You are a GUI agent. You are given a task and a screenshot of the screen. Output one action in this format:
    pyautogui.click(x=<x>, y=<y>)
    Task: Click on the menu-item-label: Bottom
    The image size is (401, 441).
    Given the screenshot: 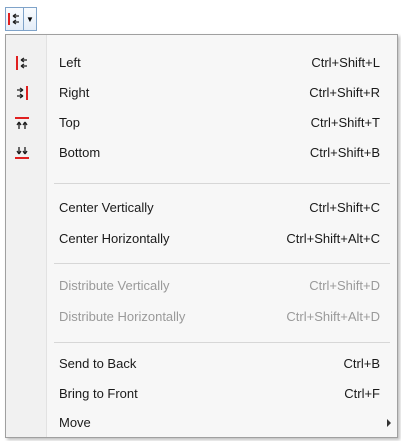 What is the action you would take?
    pyautogui.click(x=80, y=152)
    